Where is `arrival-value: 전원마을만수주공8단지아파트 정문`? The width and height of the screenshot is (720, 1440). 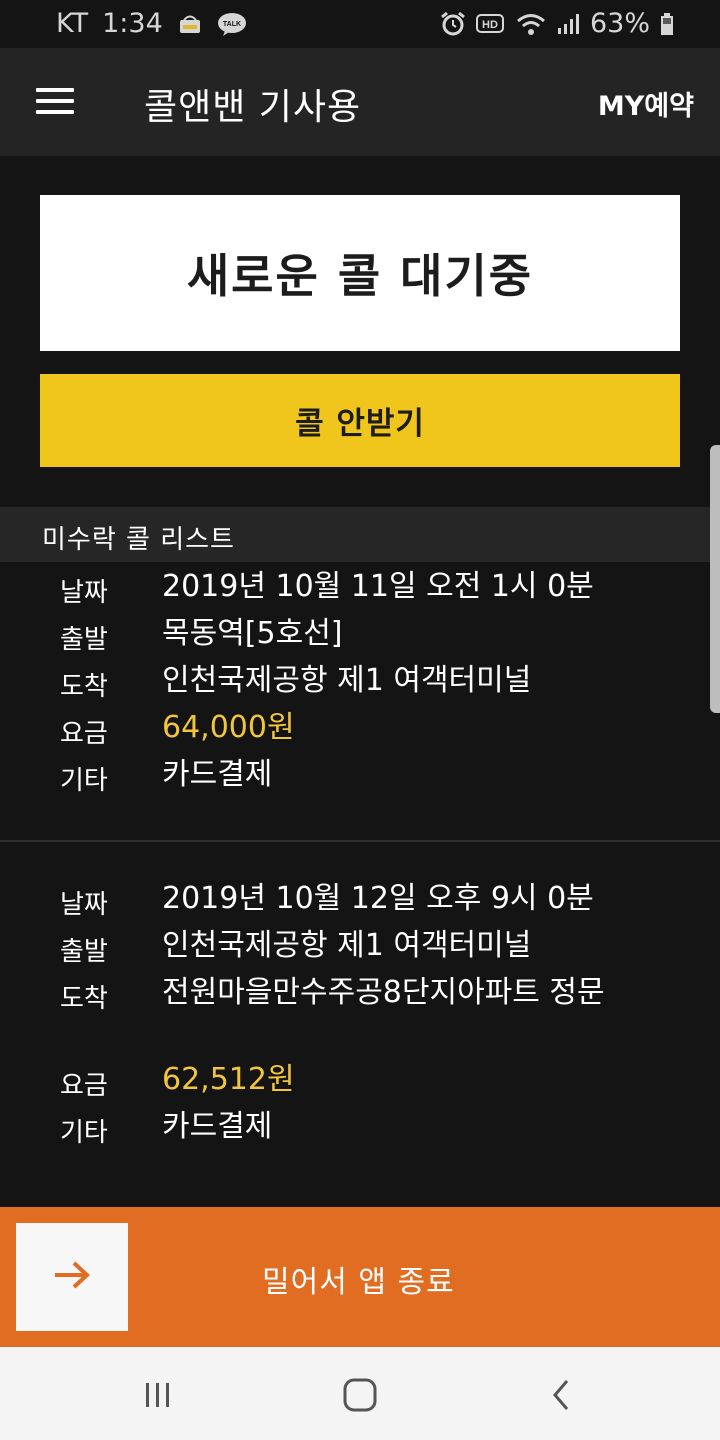 arrival-value: 전원마을만수주공8단지아파트 정문 is located at coordinates (383, 992).